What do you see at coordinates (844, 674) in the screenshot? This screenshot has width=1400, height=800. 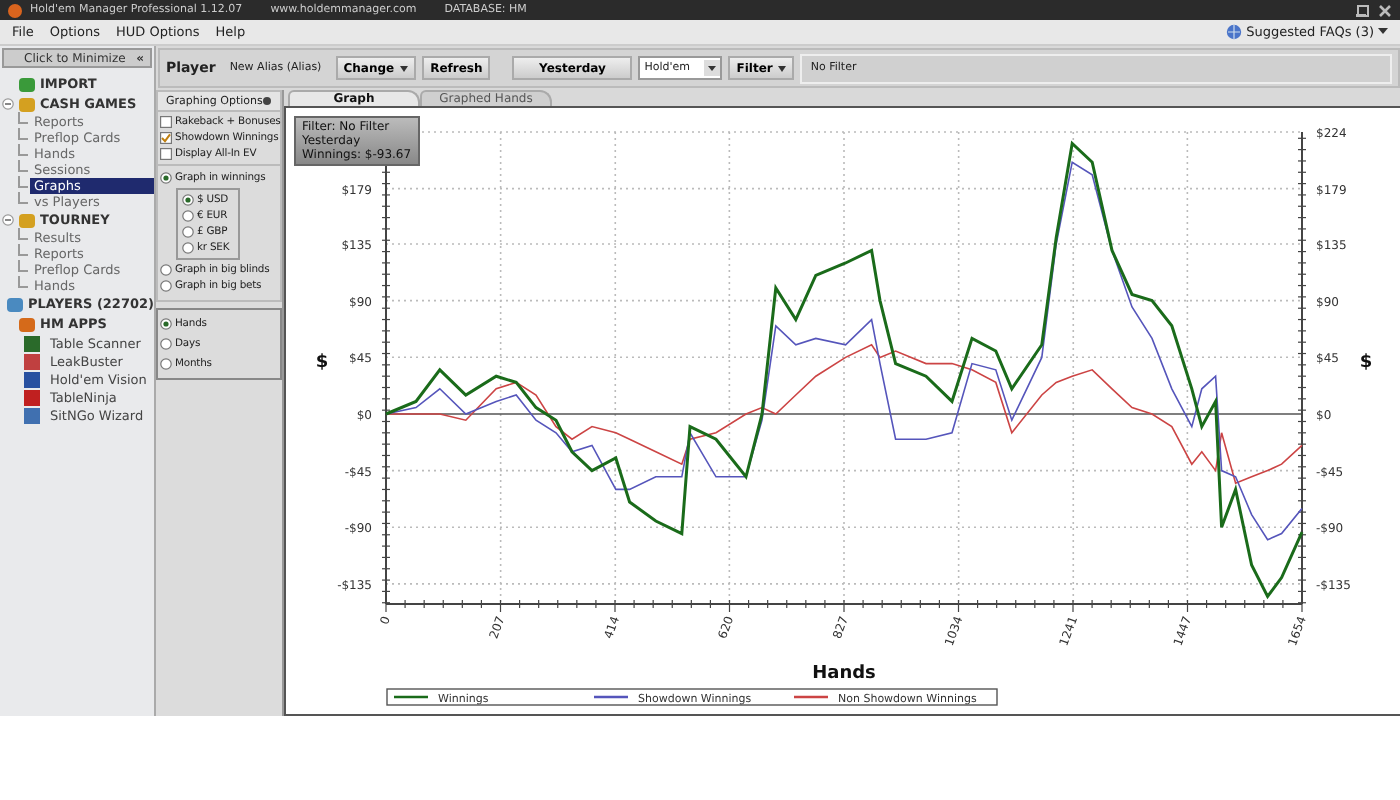 I see `x-axis-title: Hands` at bounding box center [844, 674].